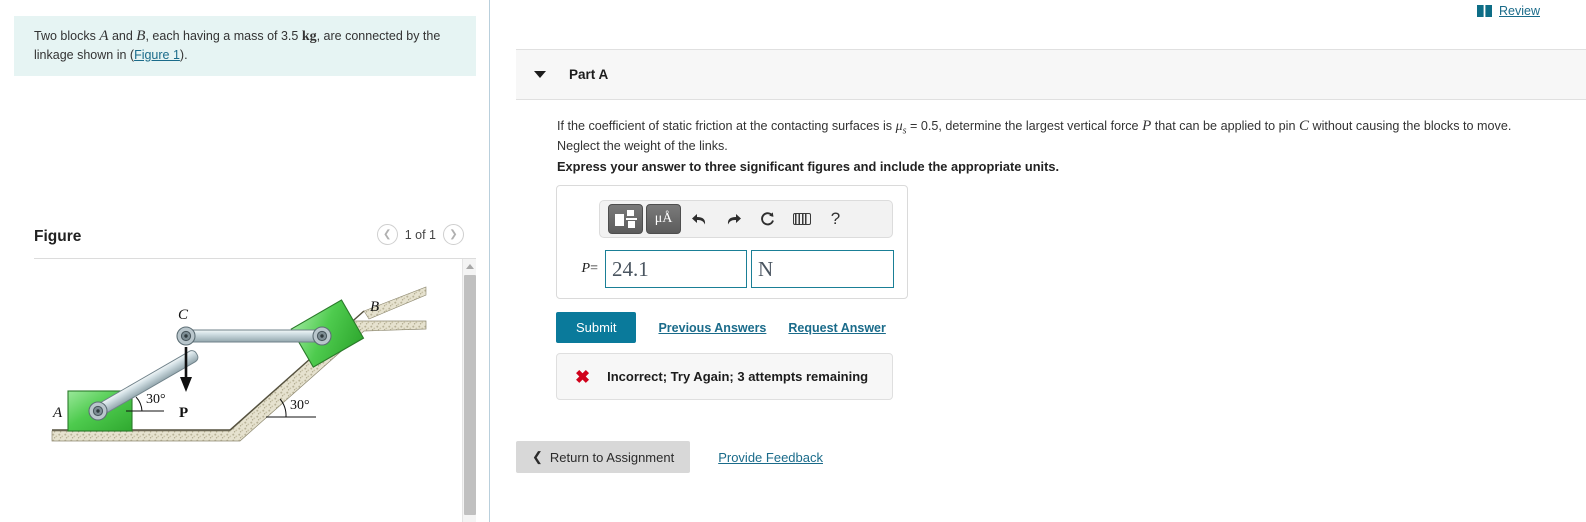  Describe the element at coordinates (1304, 126) in the screenshot. I see `question-var-c: C` at that location.